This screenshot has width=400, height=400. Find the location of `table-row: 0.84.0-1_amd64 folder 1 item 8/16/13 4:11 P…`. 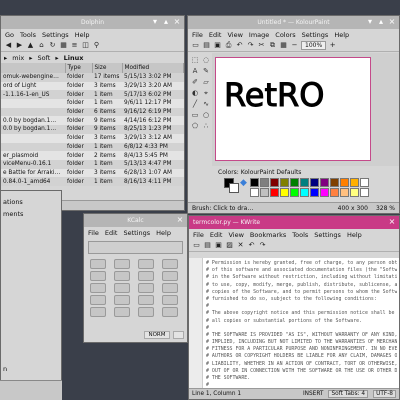

table-row: 0.84.0-1_amd64 folder 1 item 8/16/13 4:11 P… is located at coordinates (92, 181).